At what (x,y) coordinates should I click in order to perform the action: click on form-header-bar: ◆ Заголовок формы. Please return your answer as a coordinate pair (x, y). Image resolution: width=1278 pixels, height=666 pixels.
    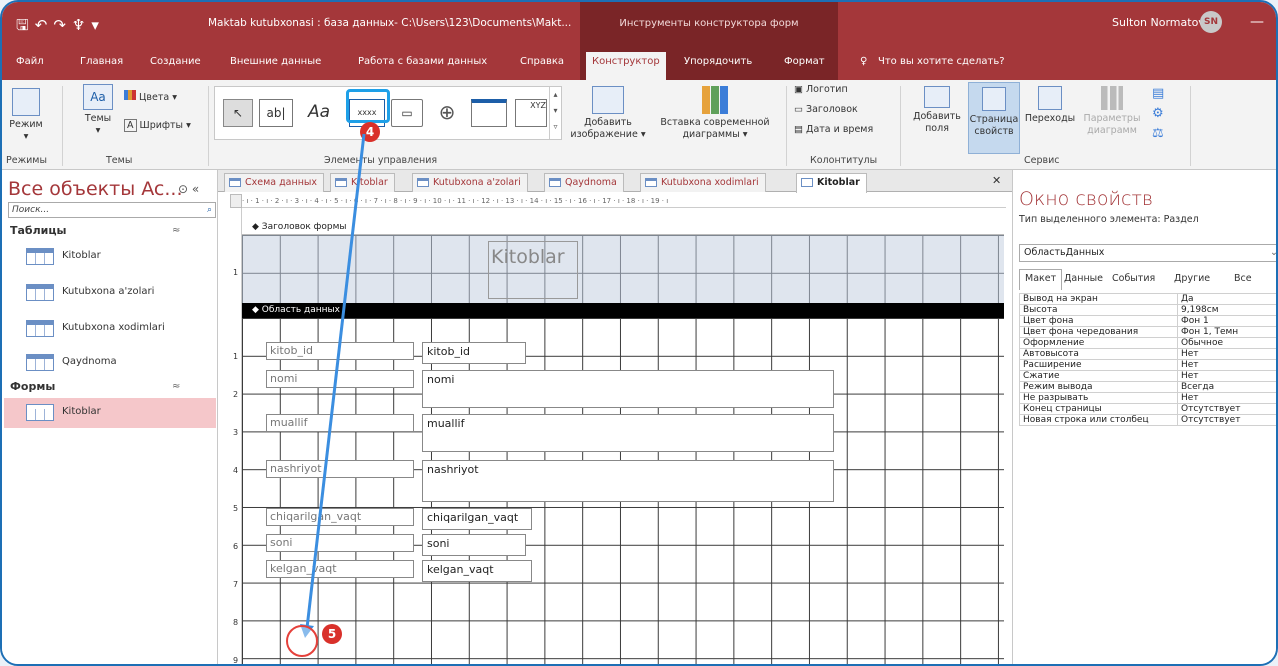
    Looking at the image, I should click on (623, 227).